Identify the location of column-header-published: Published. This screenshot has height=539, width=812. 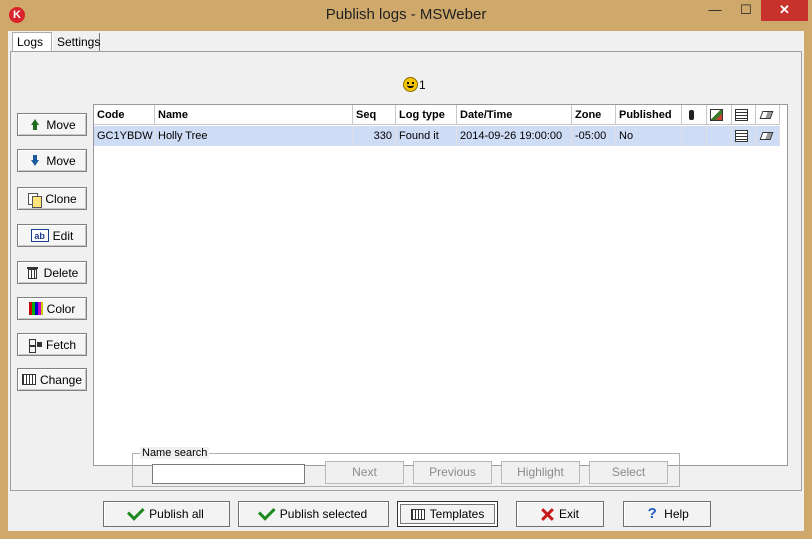
(649, 115).